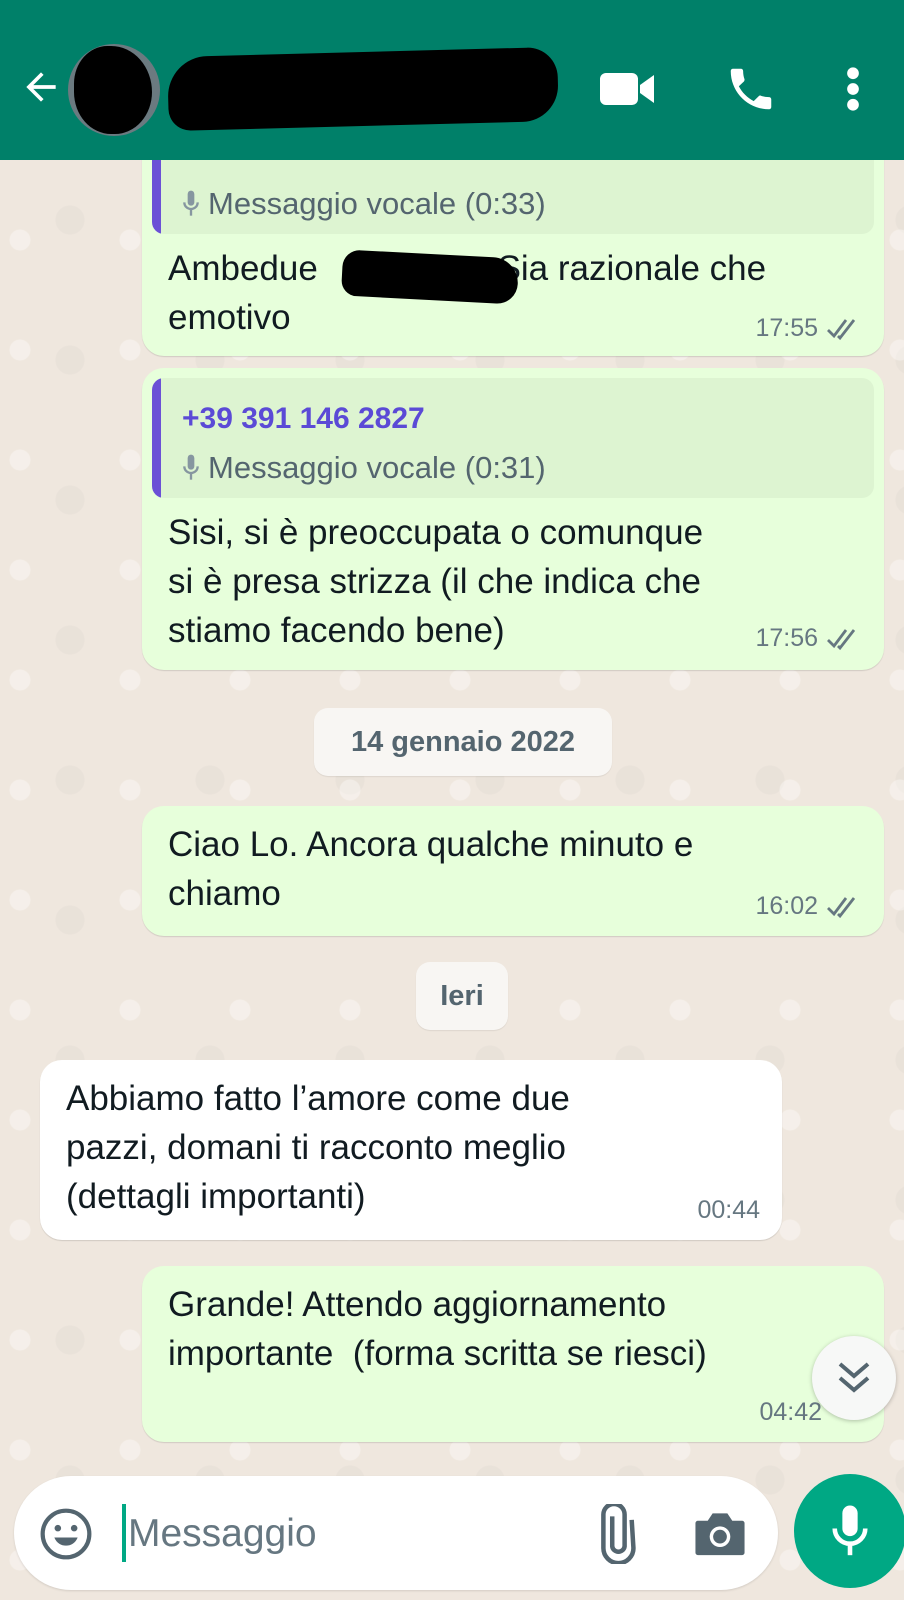 The image size is (904, 1600). I want to click on text-caret, so click(124, 1533).